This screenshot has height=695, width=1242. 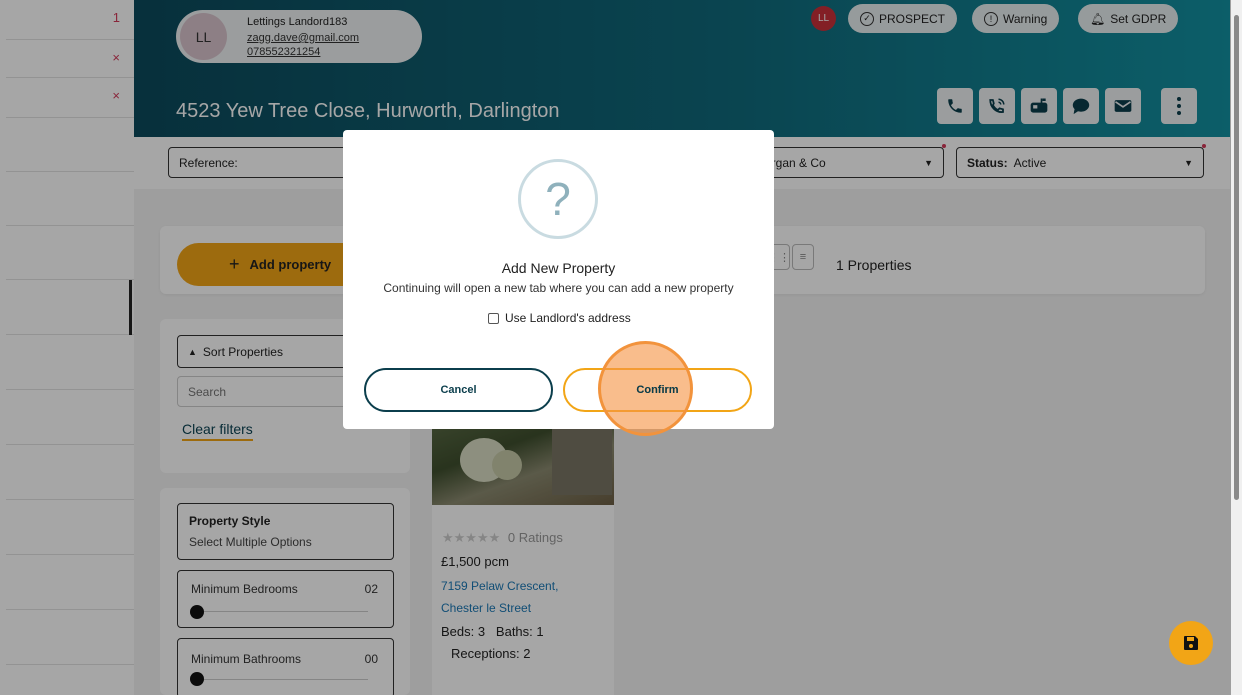 I want to click on save-icon, so click(x=1191, y=643).